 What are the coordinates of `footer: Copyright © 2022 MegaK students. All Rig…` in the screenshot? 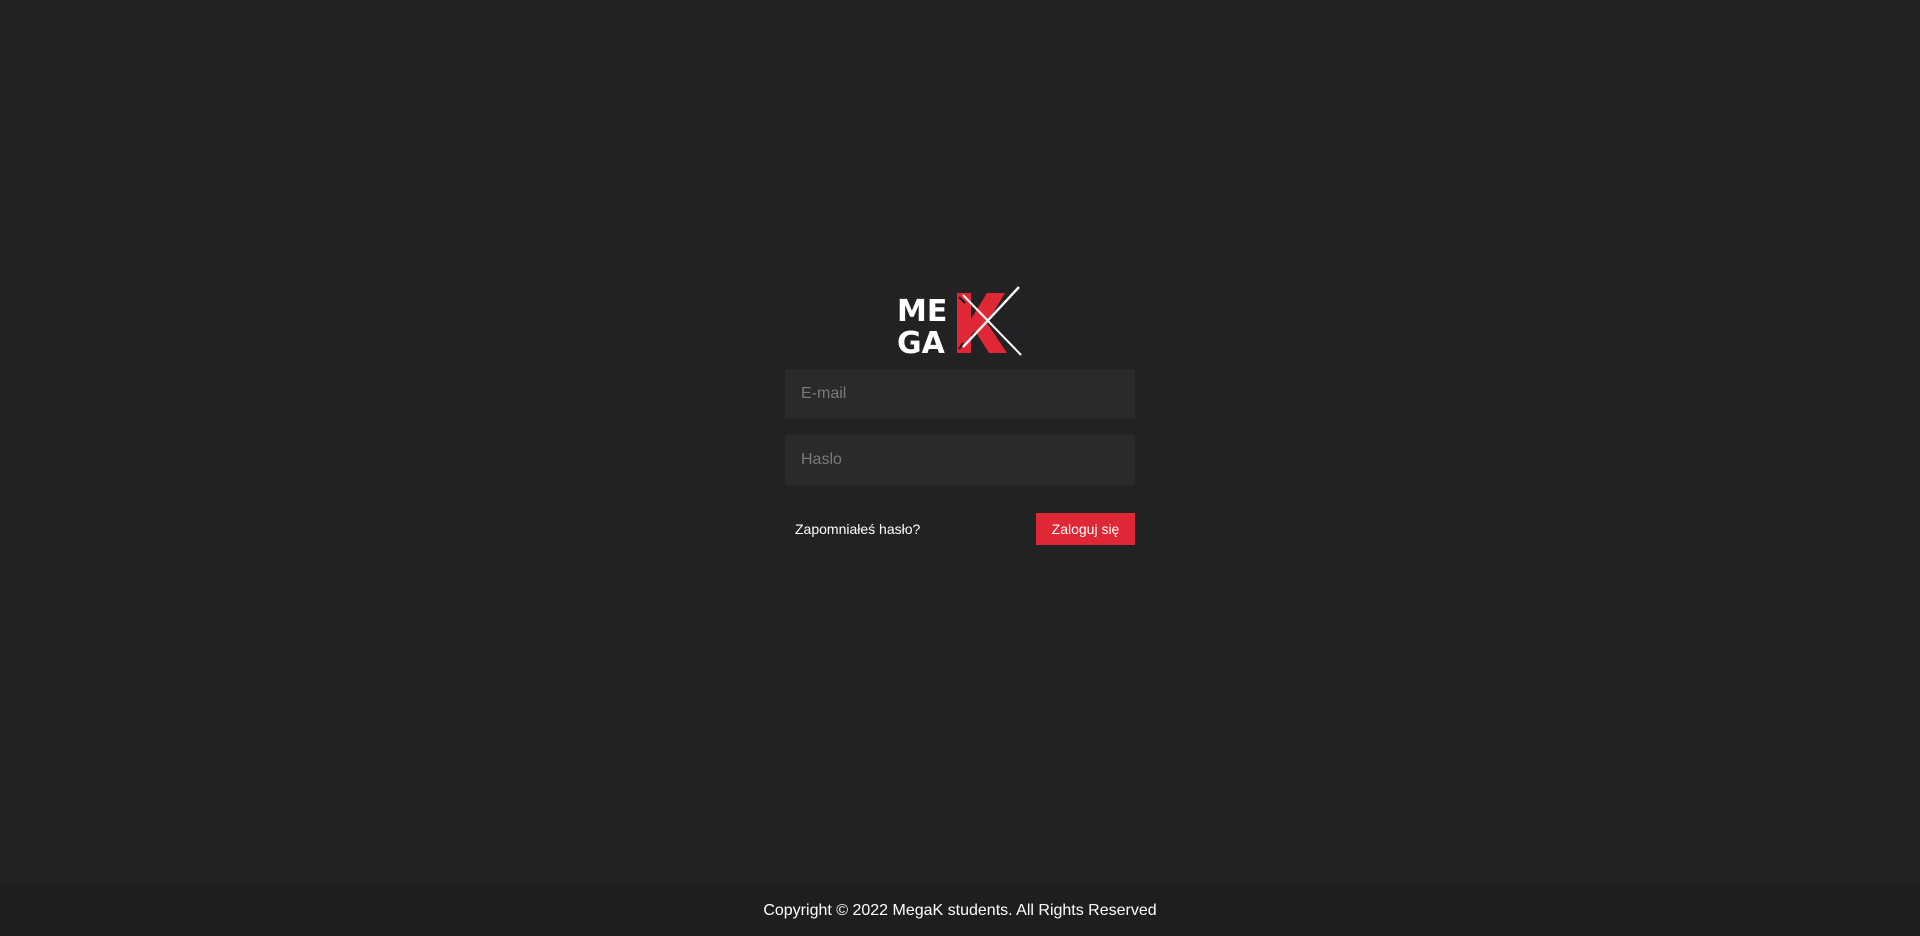 It's located at (960, 911).